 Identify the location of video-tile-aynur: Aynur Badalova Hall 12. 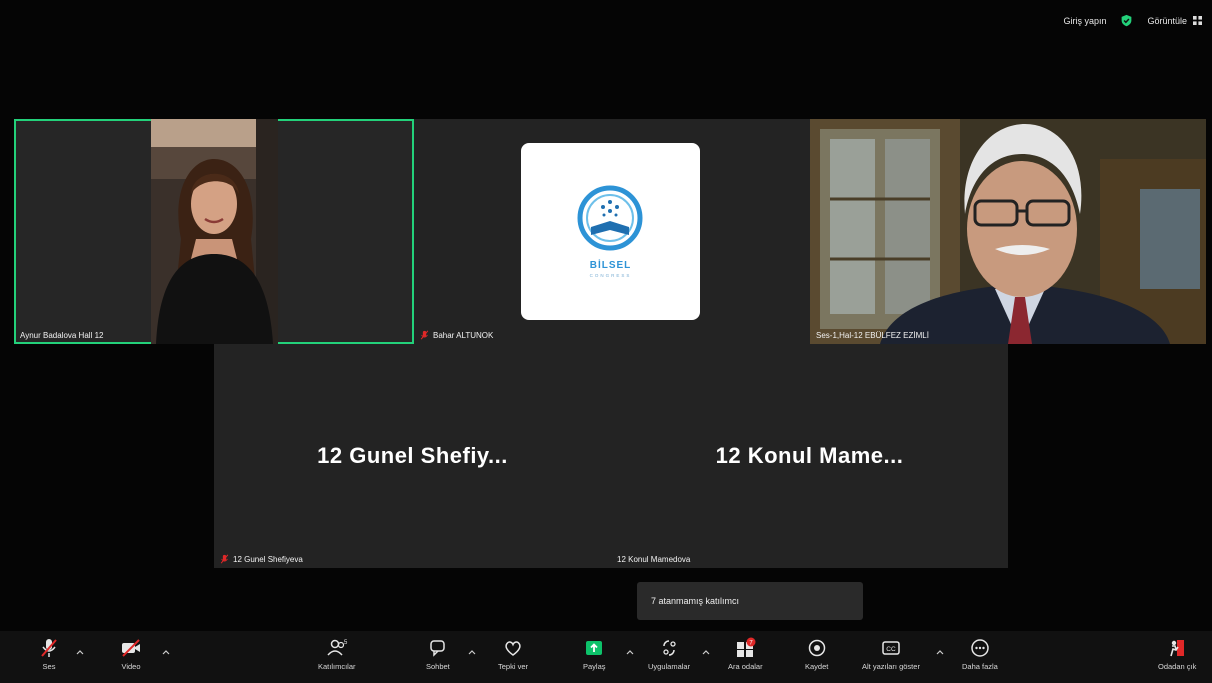
(214, 231).